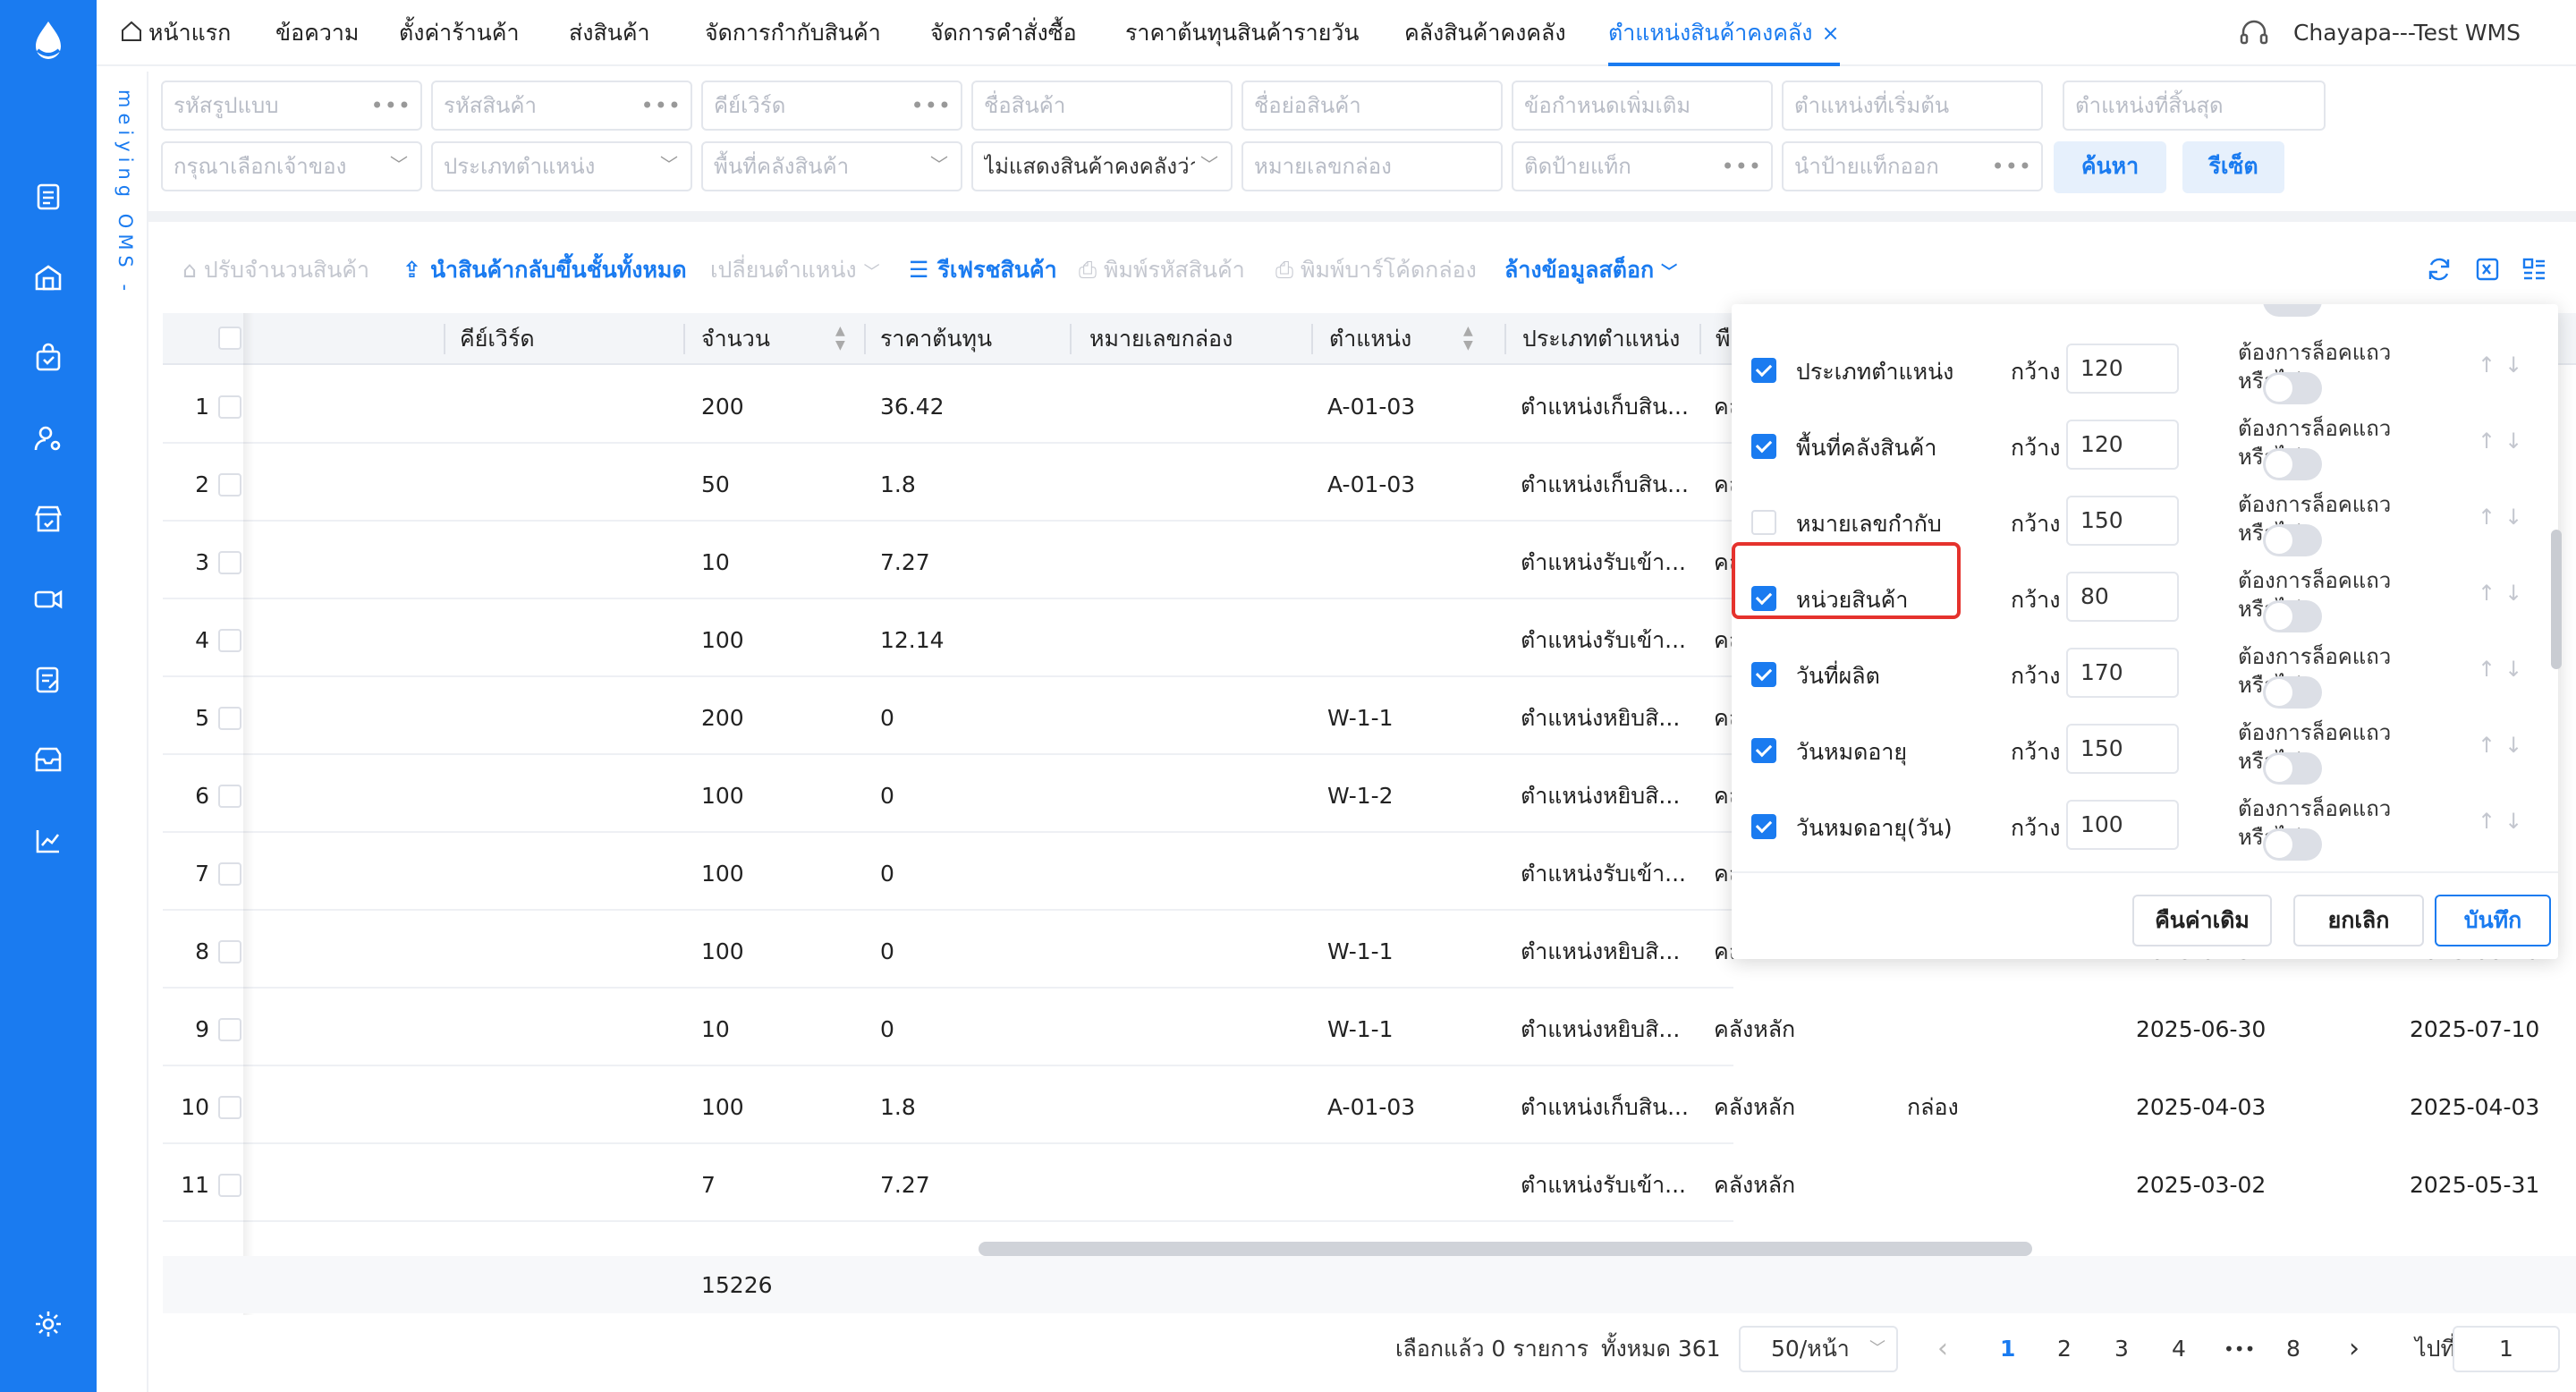  What do you see at coordinates (1003, 33) in the screenshot?
I see `tab-order-management: จัดการคำสั่งซื้อ` at bounding box center [1003, 33].